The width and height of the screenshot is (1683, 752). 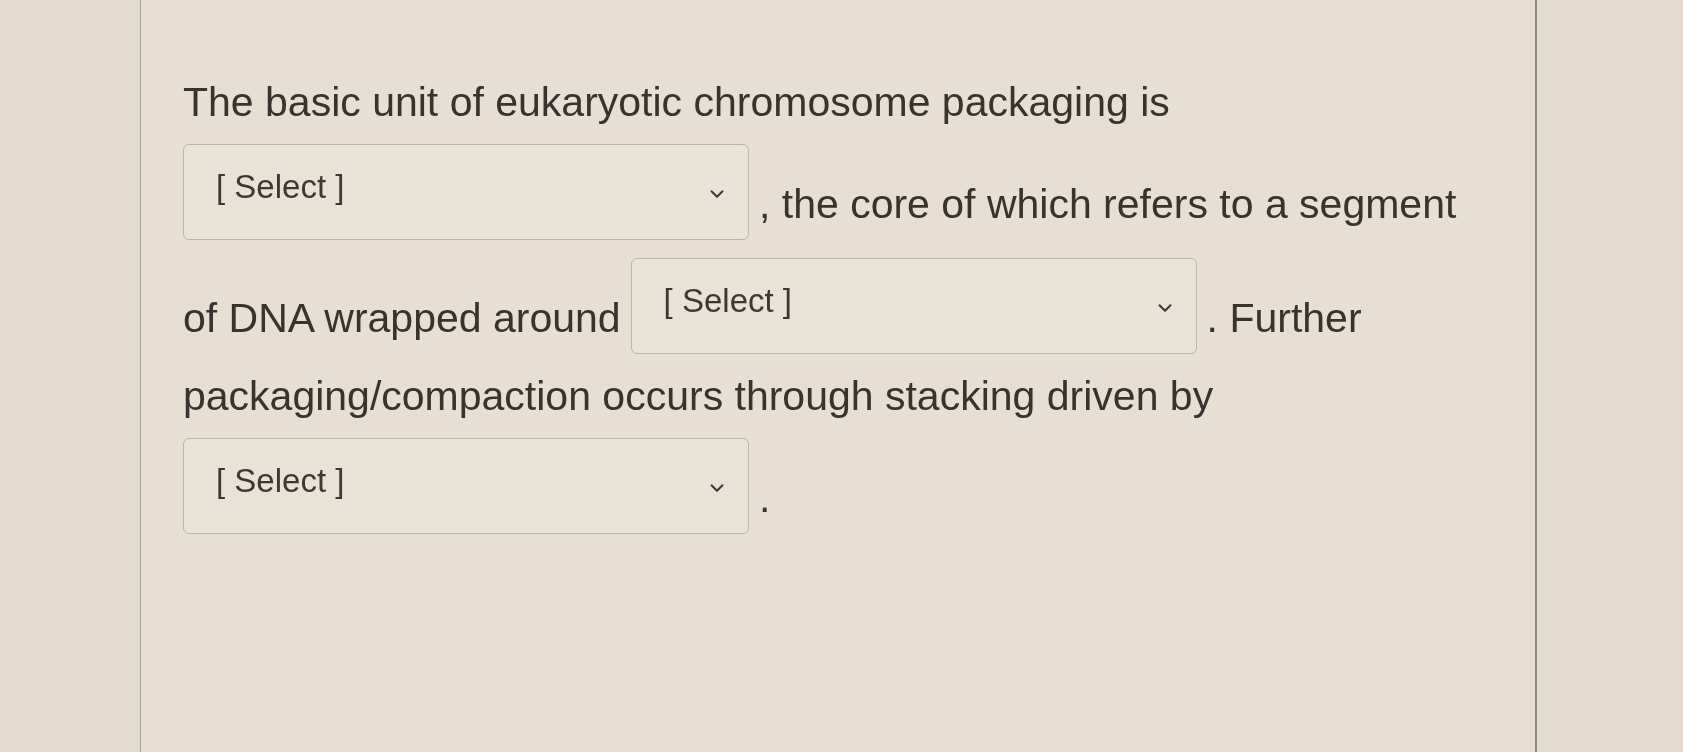 What do you see at coordinates (402, 318) in the screenshot?
I see `question-text: of DNA wrapped around` at bounding box center [402, 318].